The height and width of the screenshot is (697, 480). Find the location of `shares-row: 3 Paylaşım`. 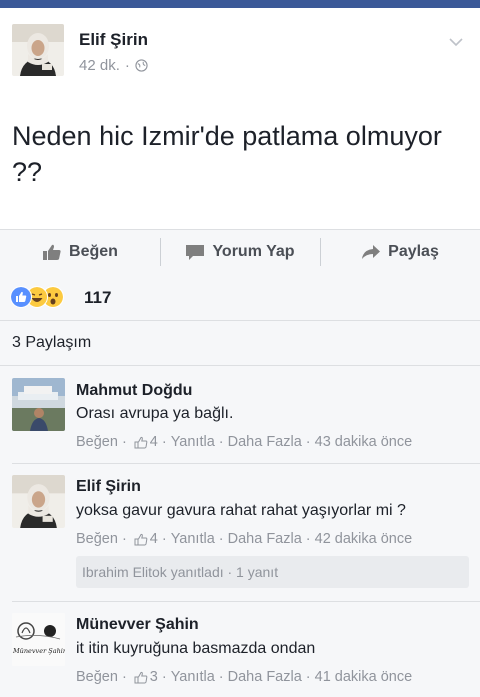

shares-row: 3 Paylaşım is located at coordinates (240, 343).